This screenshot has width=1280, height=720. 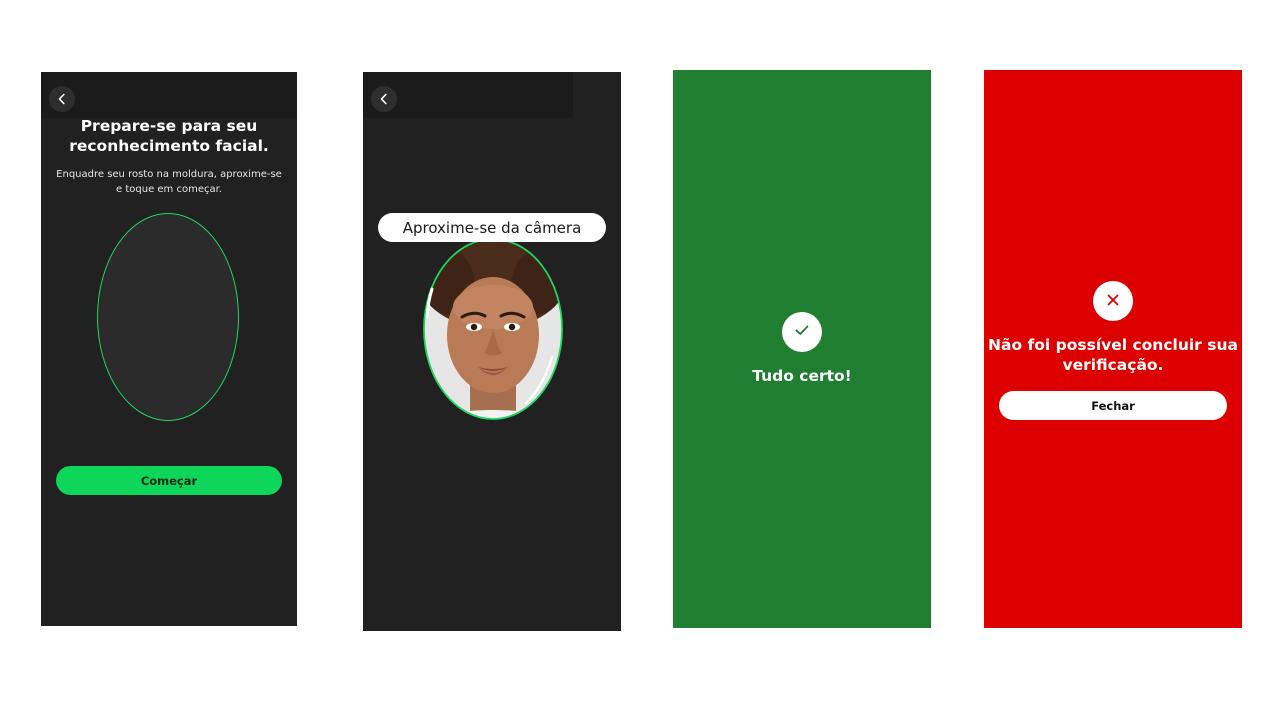 What do you see at coordinates (1113, 365) in the screenshot?
I see `error-message-line-2: verificação.` at bounding box center [1113, 365].